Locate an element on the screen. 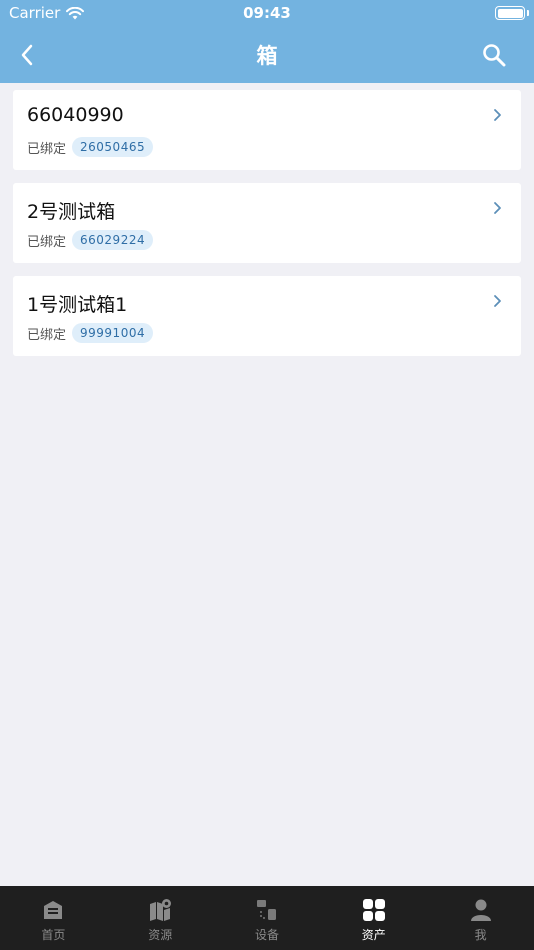  status-bar: Carrier 09:43 is located at coordinates (267, 14).